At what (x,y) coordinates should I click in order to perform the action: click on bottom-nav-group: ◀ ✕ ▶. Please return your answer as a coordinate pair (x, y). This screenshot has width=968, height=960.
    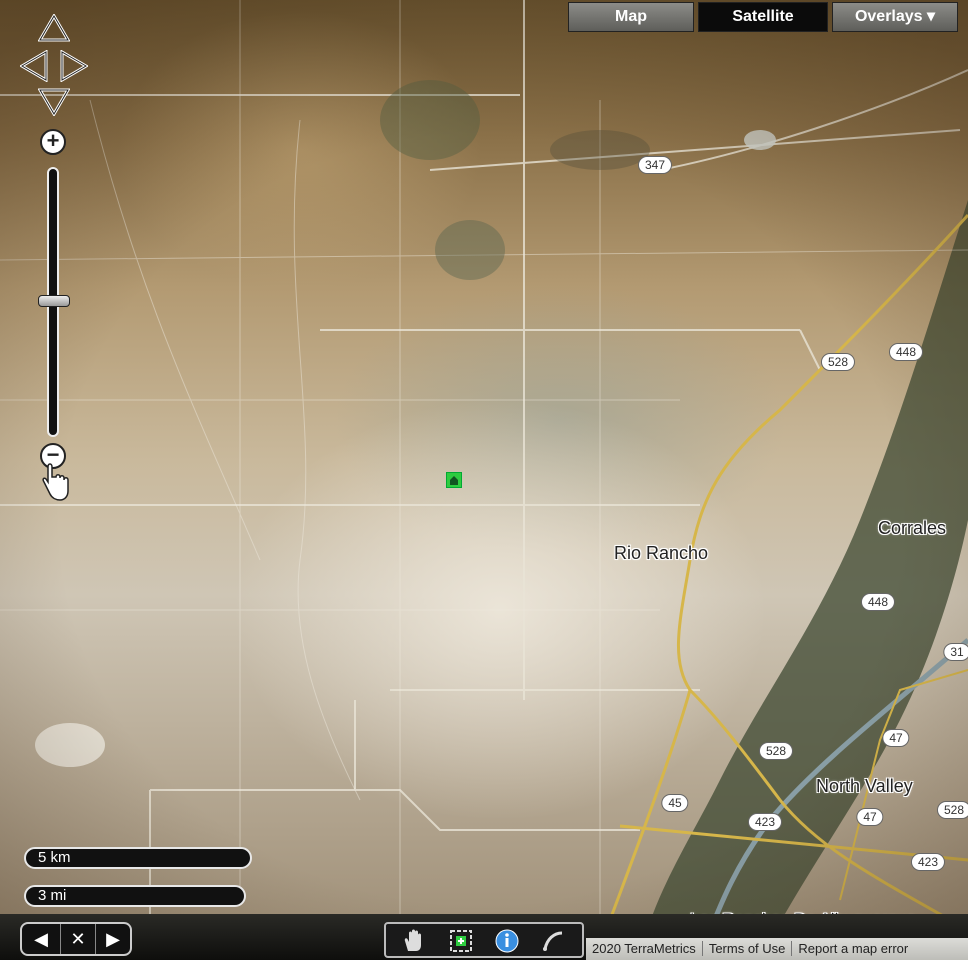
    Looking at the image, I should click on (76, 939).